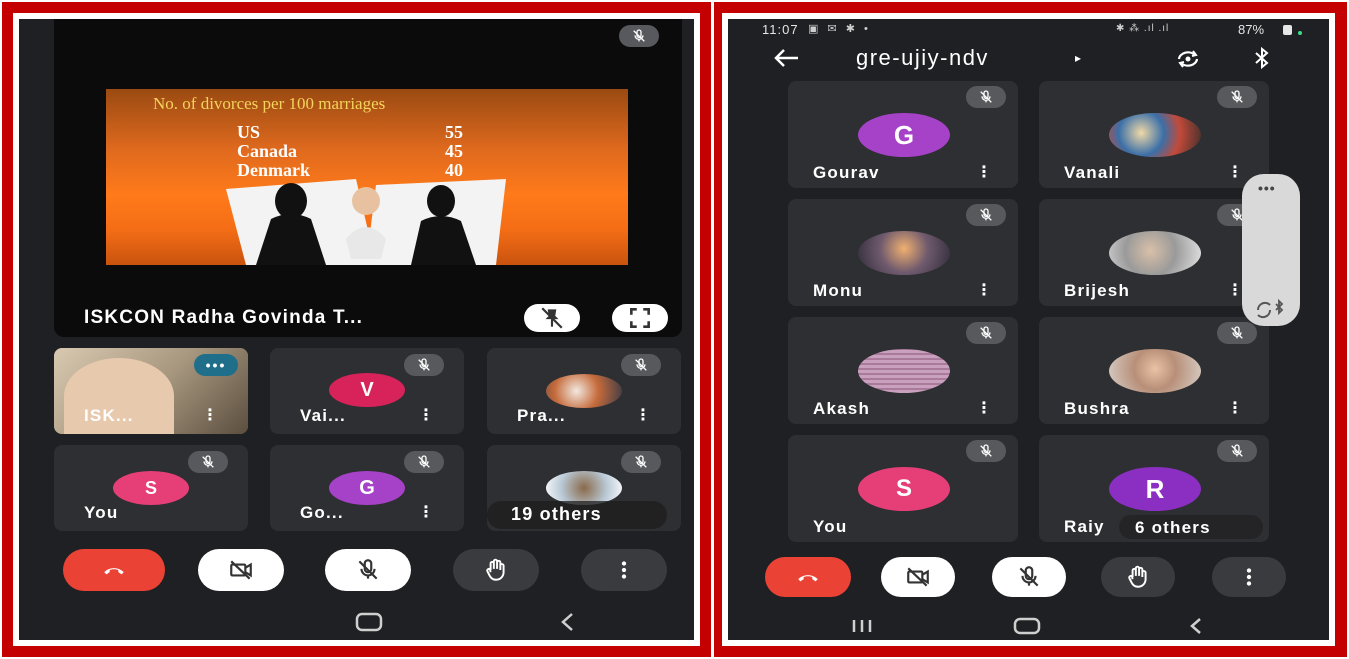 Image resolution: width=1349 pixels, height=659 pixels. I want to click on participant-tile-monu: Monu ⋮, so click(903, 252).